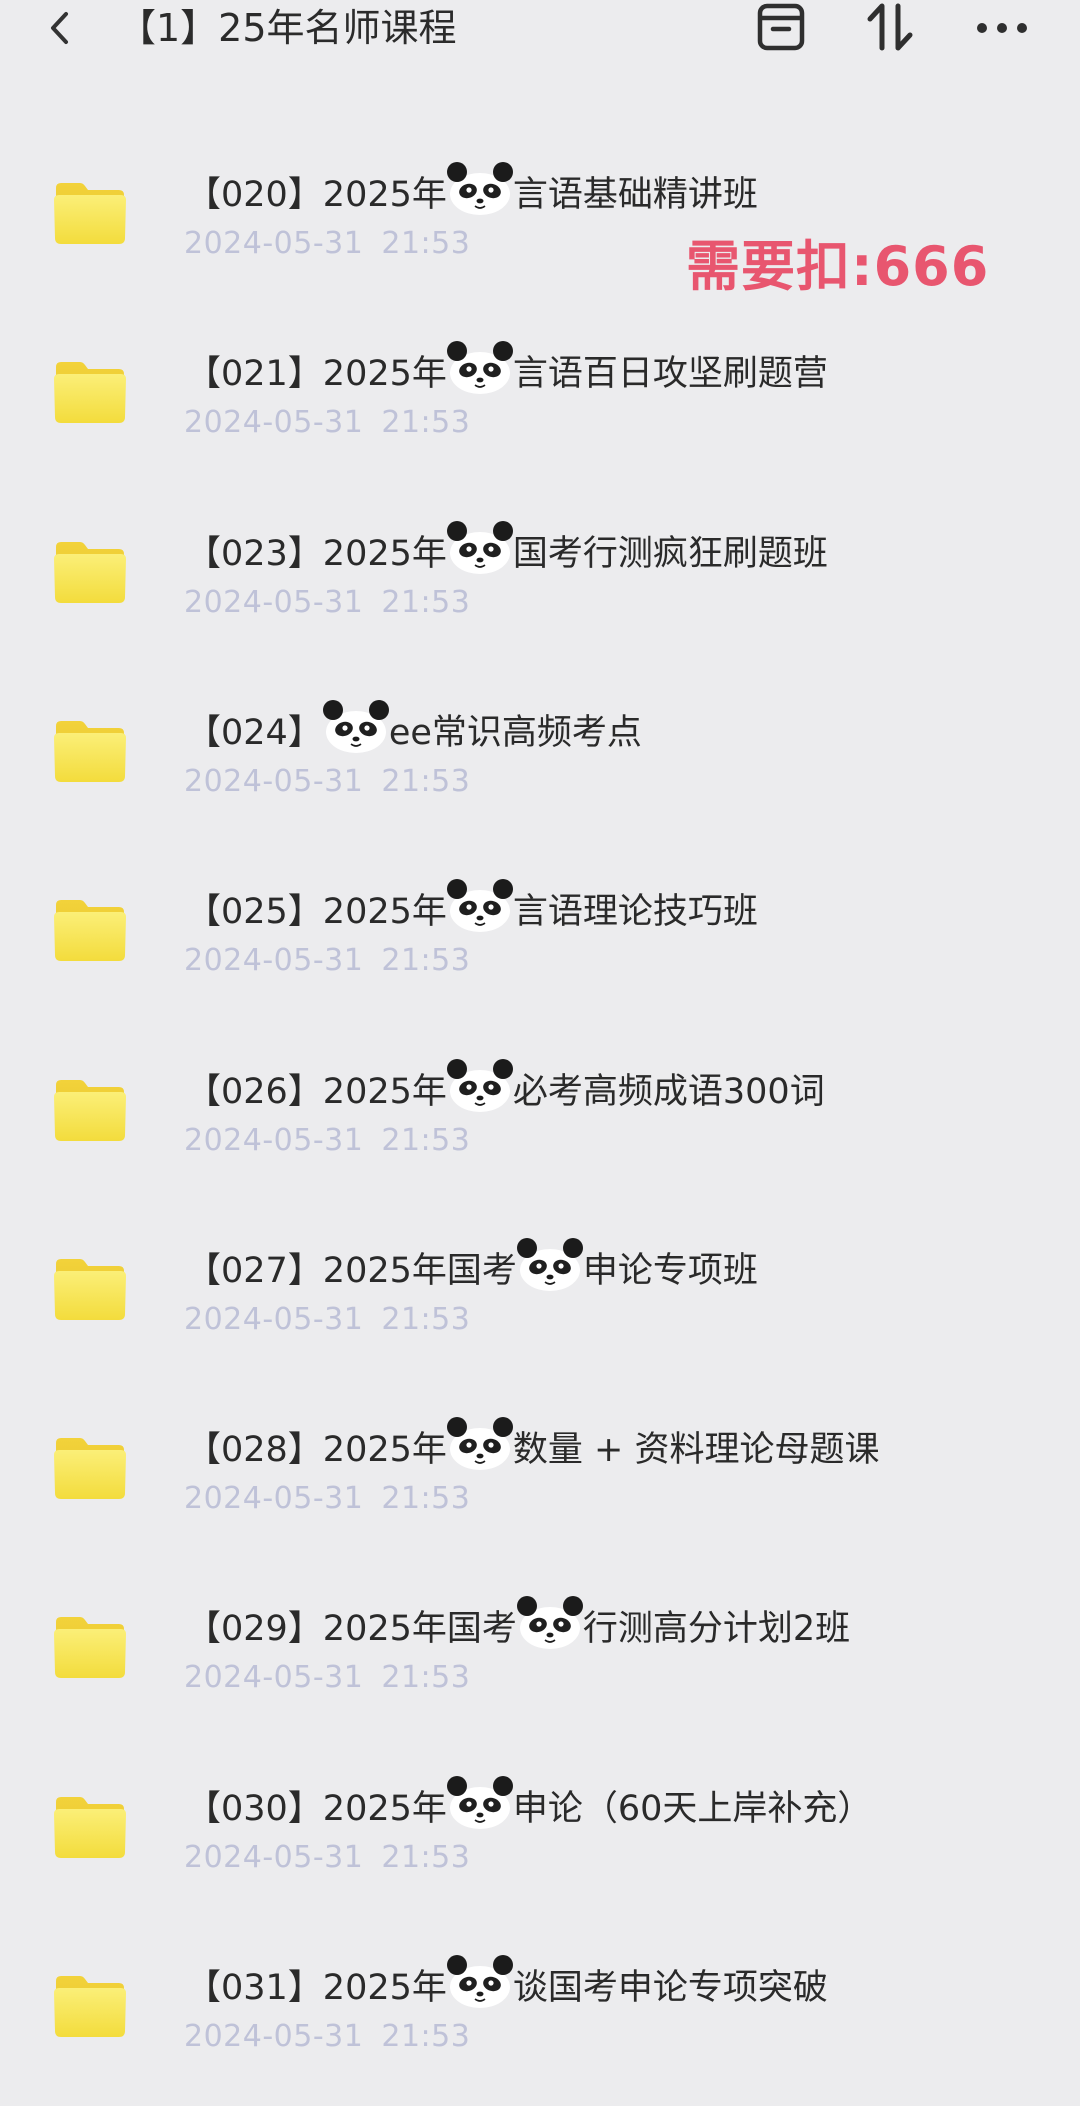 Image resolution: width=1080 pixels, height=2106 pixels. I want to click on watermark-text: 需要扣:666, so click(838, 266).